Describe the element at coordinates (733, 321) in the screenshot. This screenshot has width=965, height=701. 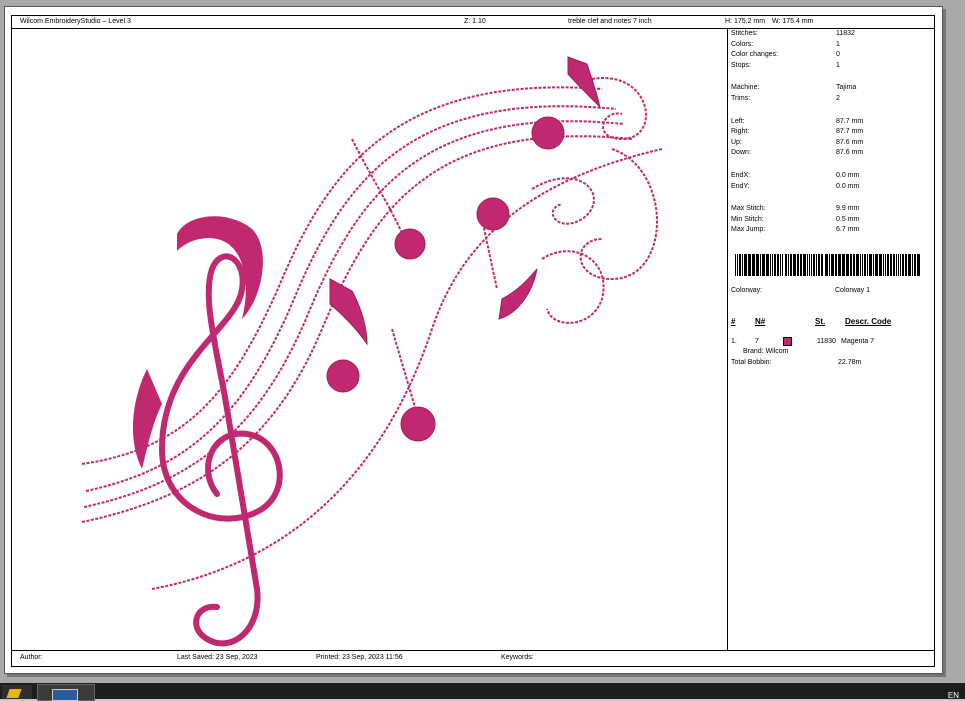
I see `col-header-index: #` at that location.